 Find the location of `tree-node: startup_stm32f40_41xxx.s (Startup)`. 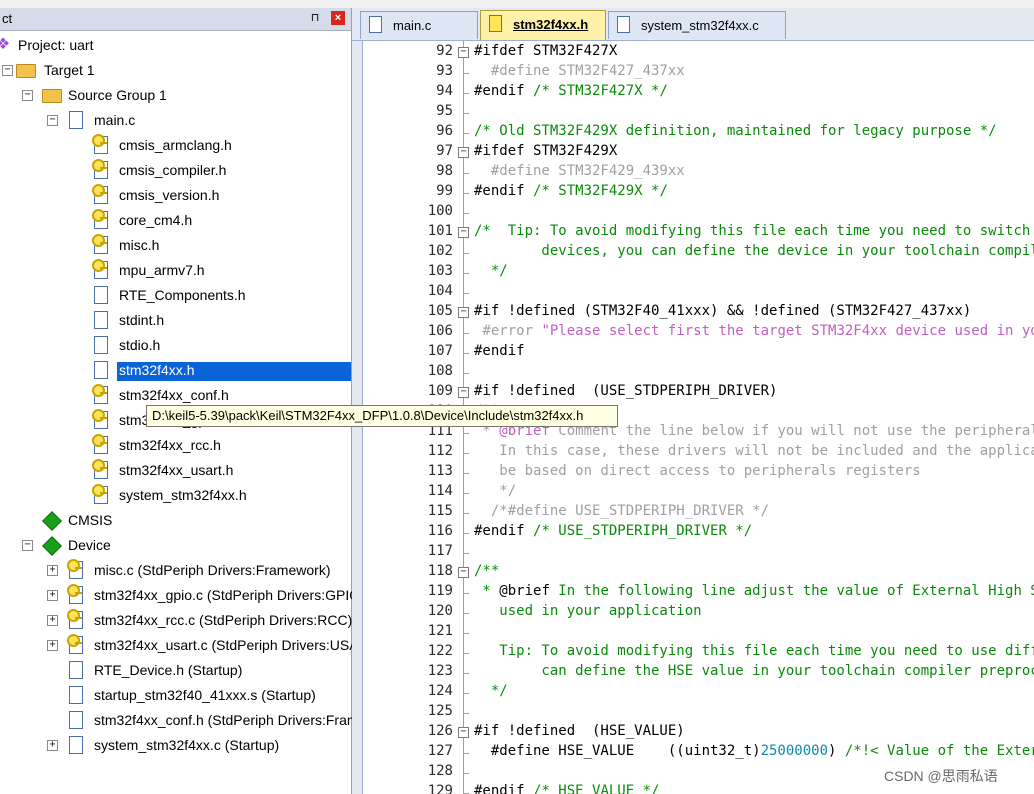

tree-node: startup_stm32f40_41xxx.s (Startup) is located at coordinates (175, 696).